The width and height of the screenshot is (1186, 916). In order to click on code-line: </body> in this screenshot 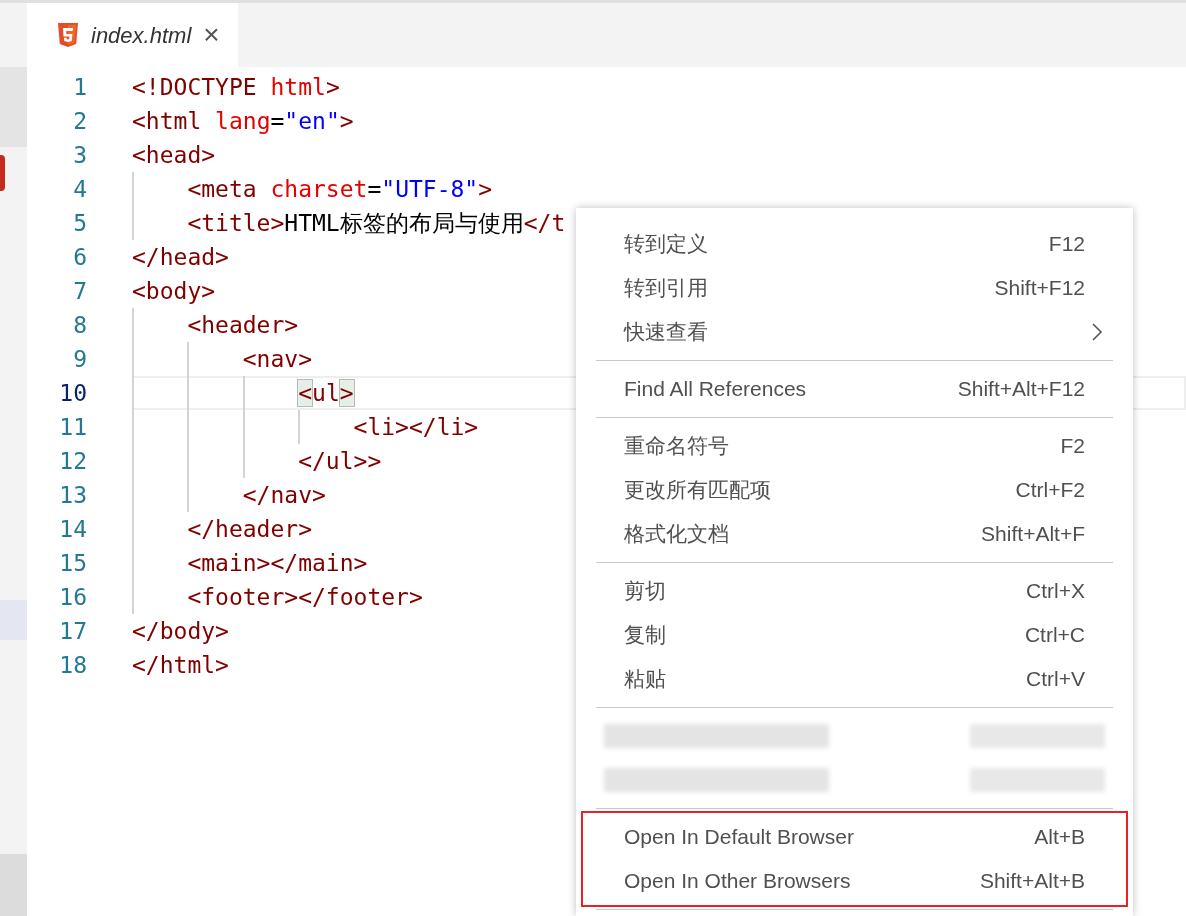, I will do `click(180, 631)`.